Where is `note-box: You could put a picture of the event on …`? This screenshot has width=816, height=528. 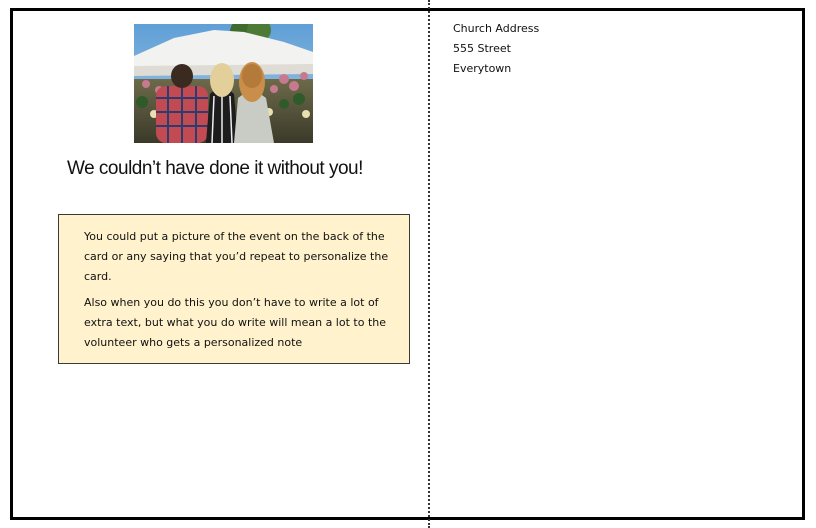
note-box: You could put a picture of the event on … is located at coordinates (234, 289).